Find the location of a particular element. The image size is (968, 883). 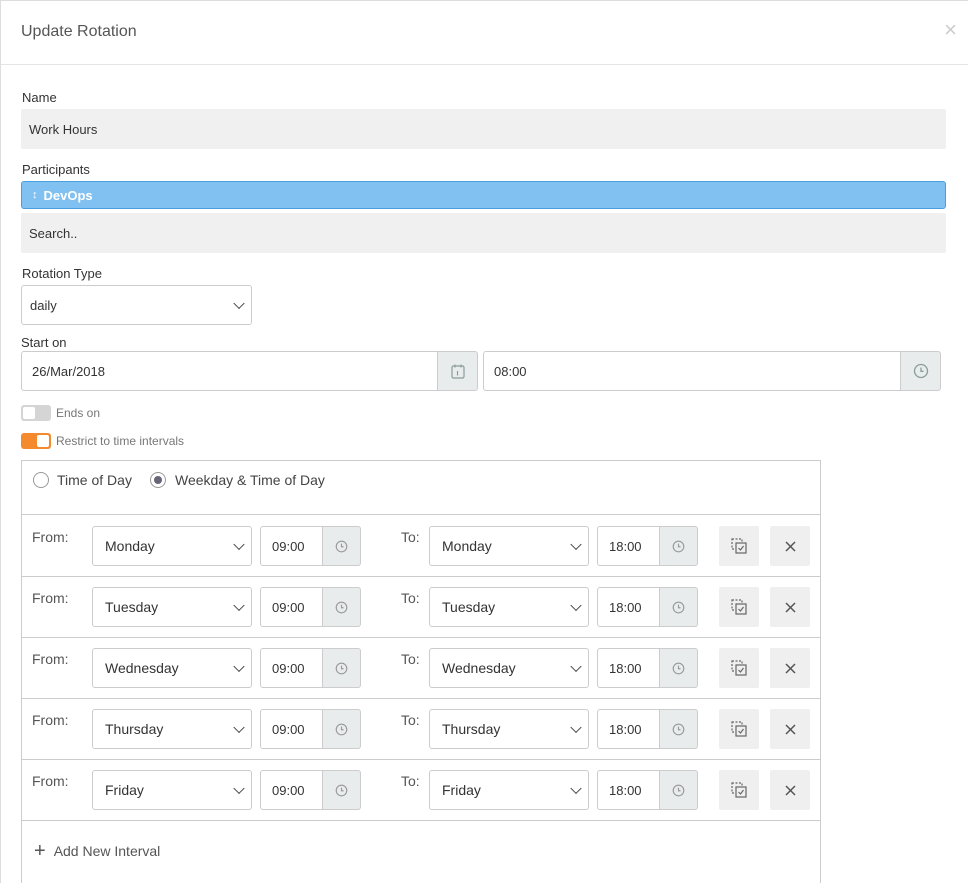

participant-chip-devops: ↕ DevOps is located at coordinates (483, 195).